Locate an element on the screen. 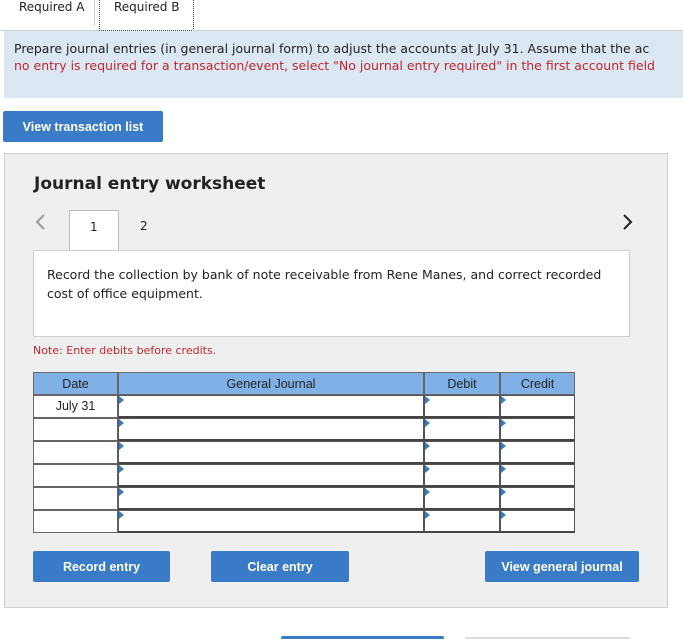 This screenshot has height=639, width=683. worksheet-subtab-1: 1 is located at coordinates (94, 230).